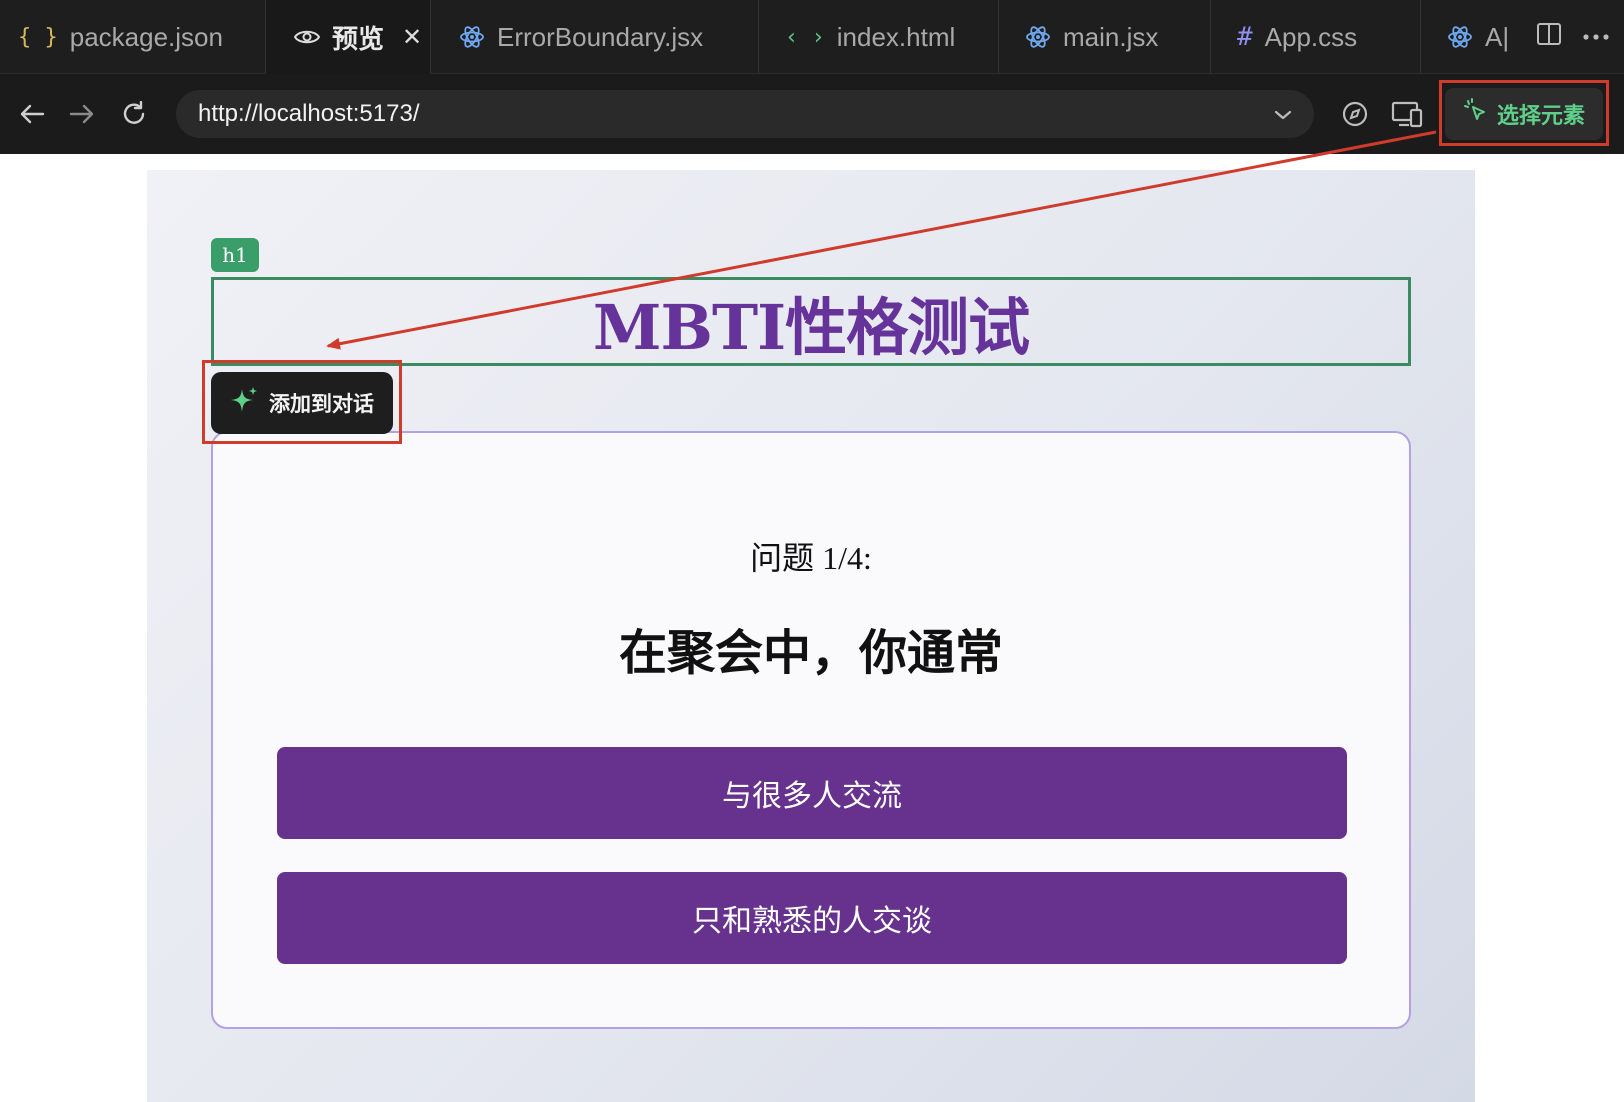  What do you see at coordinates (600, 36) in the screenshot?
I see `tab-label: ErrorBoundary.jsx` at bounding box center [600, 36].